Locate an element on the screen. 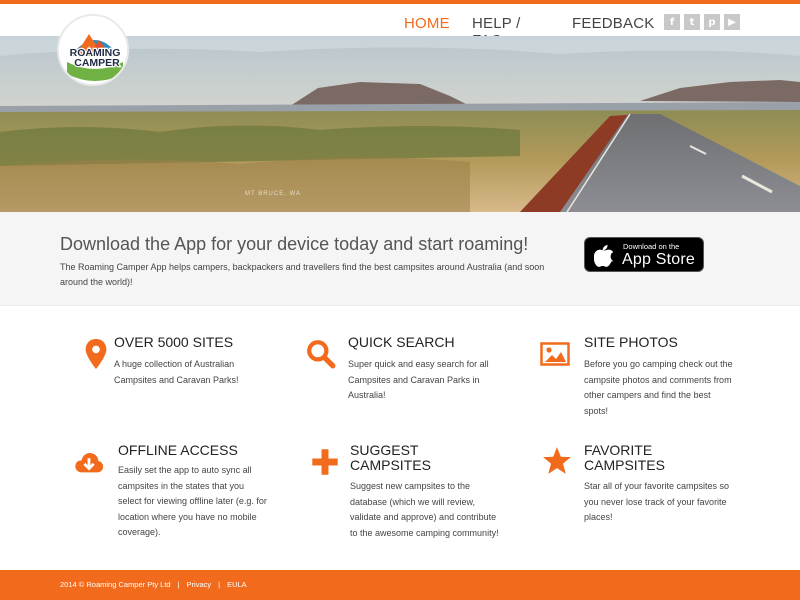 This screenshot has width=800, height=600. photo-icon is located at coordinates (555, 354).